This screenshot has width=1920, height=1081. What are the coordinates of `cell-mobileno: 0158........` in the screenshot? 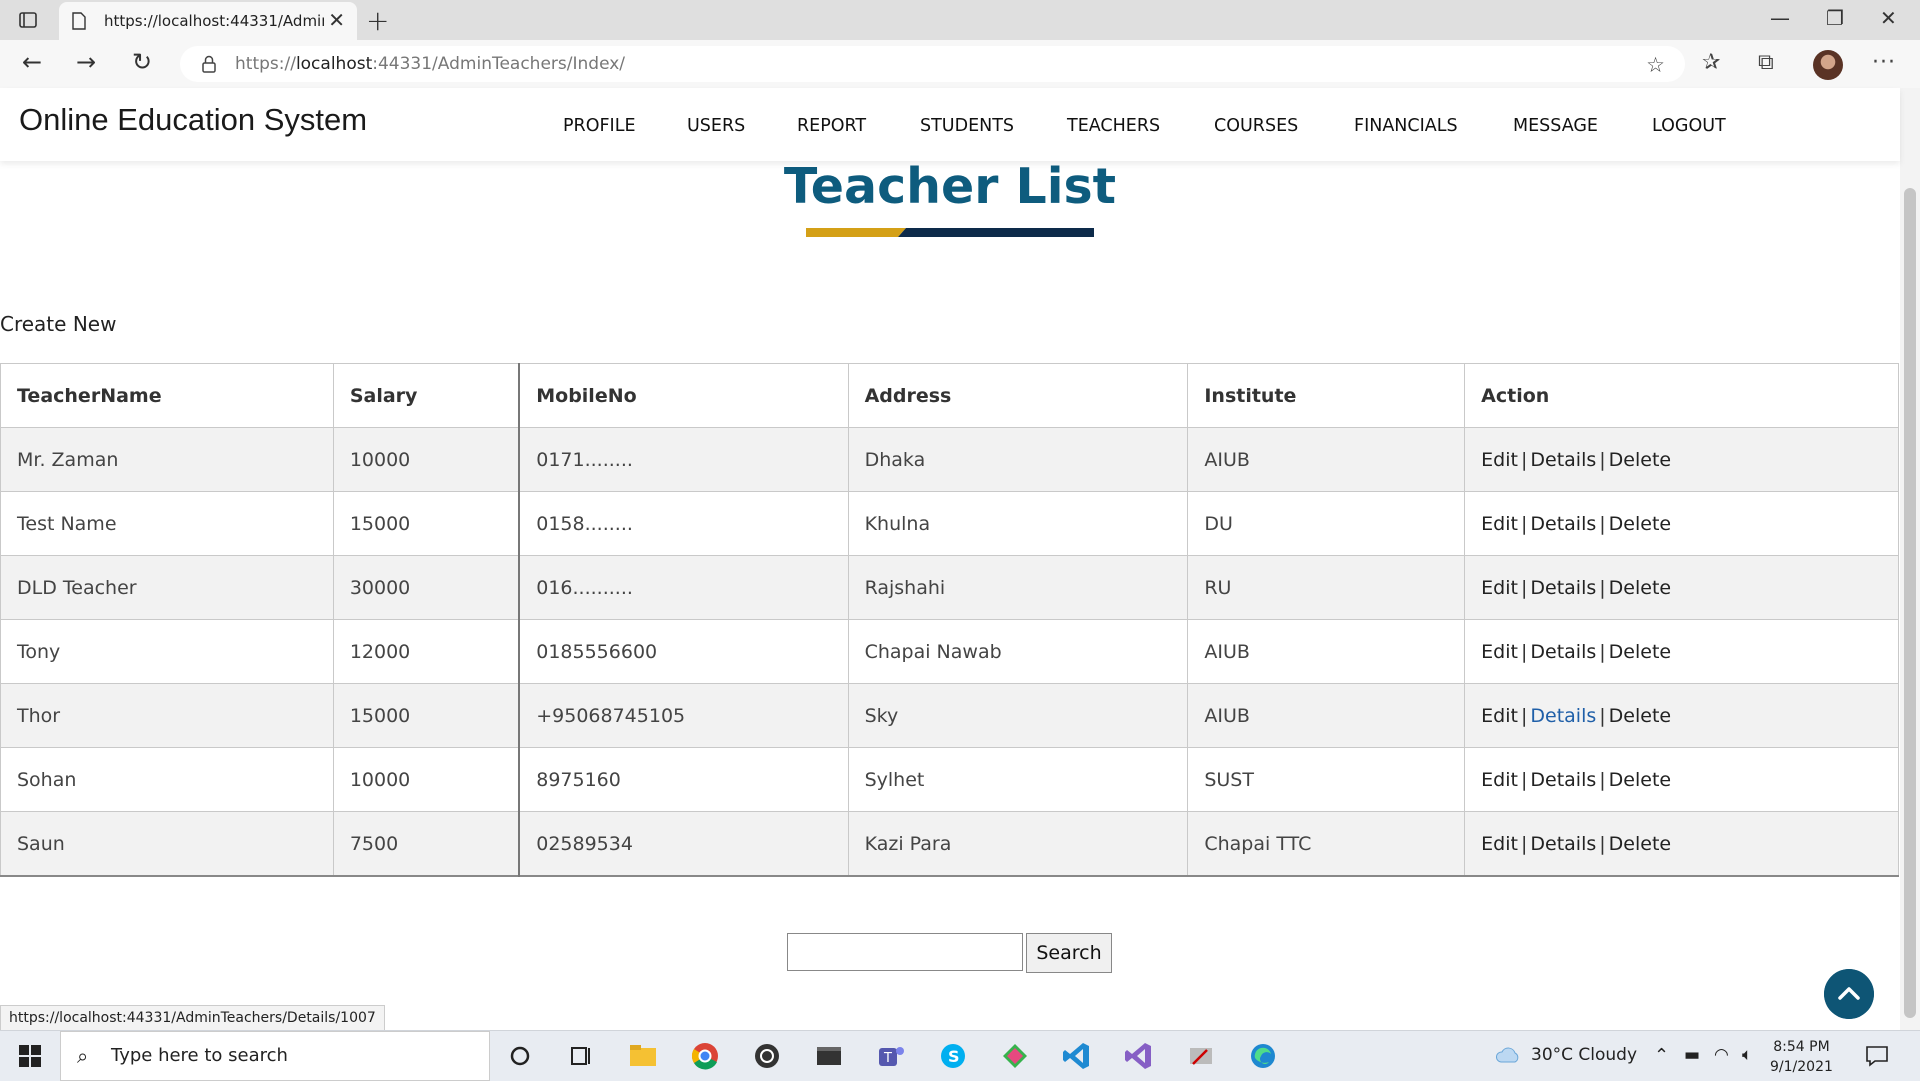 It's located at (683, 523).